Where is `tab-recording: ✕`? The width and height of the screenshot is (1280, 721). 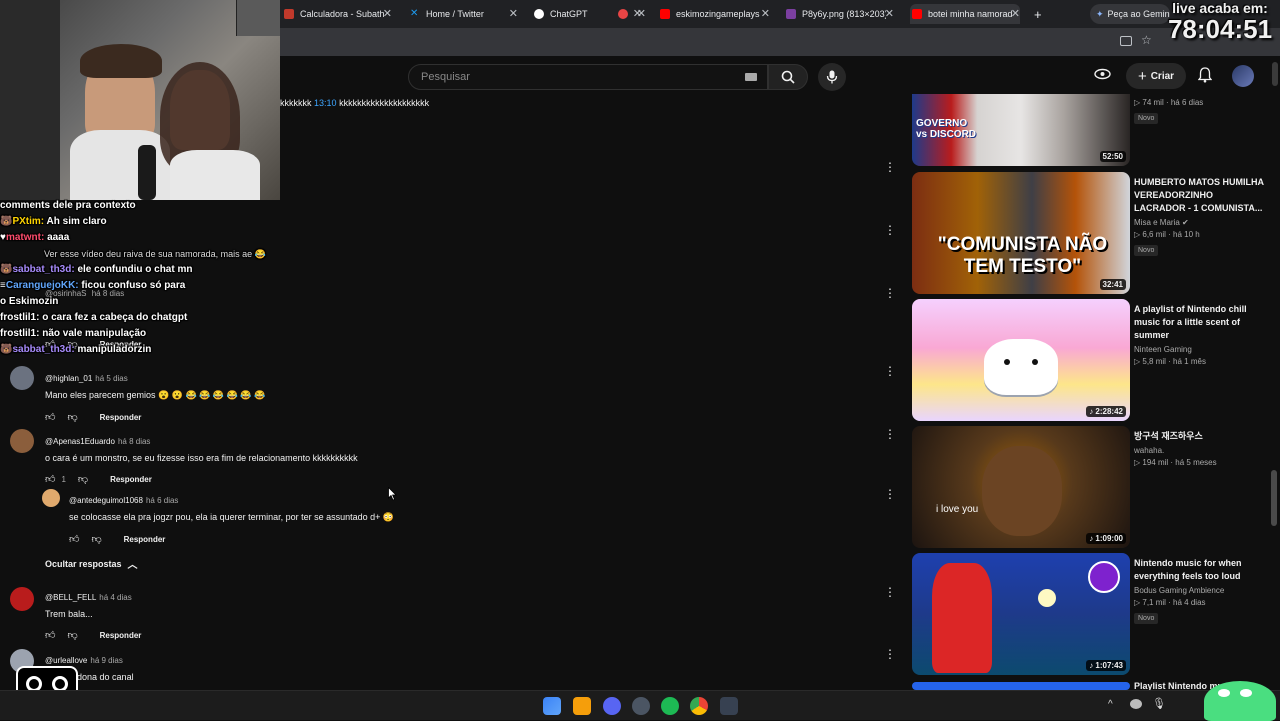
tab-recording: ✕ is located at coordinates (632, 14).